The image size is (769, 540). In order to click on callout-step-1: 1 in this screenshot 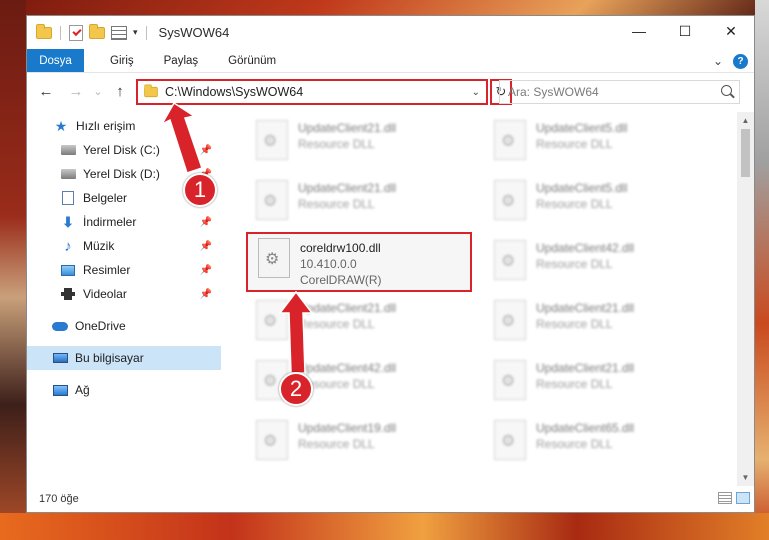, I will do `click(200, 190)`.